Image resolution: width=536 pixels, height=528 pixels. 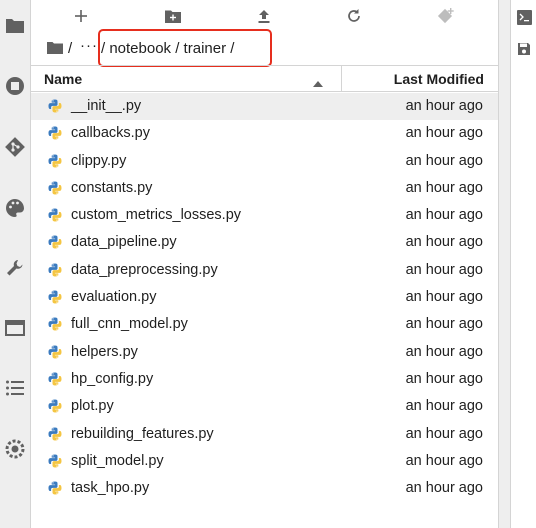 What do you see at coordinates (167, 48) in the screenshot?
I see `breadcrumb-path: / notebook / trainer /` at bounding box center [167, 48].